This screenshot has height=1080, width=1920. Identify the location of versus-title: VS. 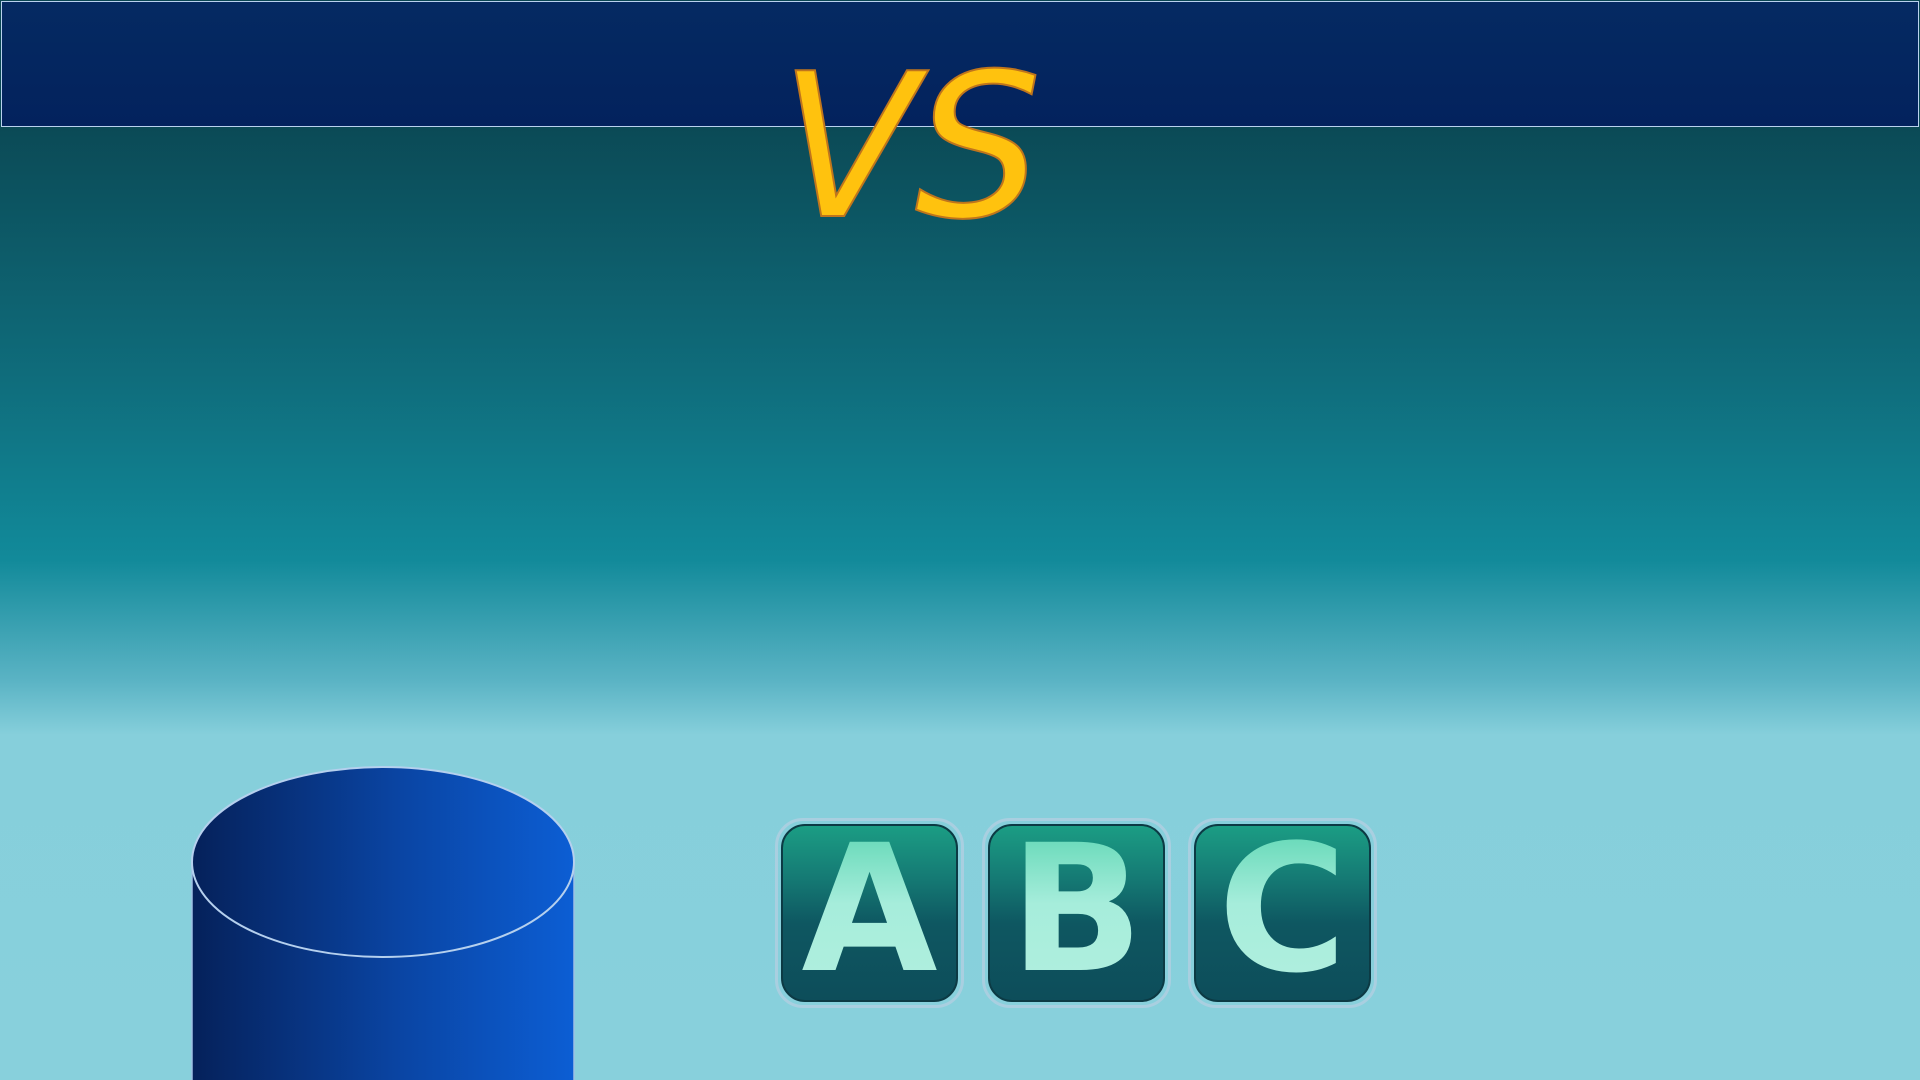
(911, 147).